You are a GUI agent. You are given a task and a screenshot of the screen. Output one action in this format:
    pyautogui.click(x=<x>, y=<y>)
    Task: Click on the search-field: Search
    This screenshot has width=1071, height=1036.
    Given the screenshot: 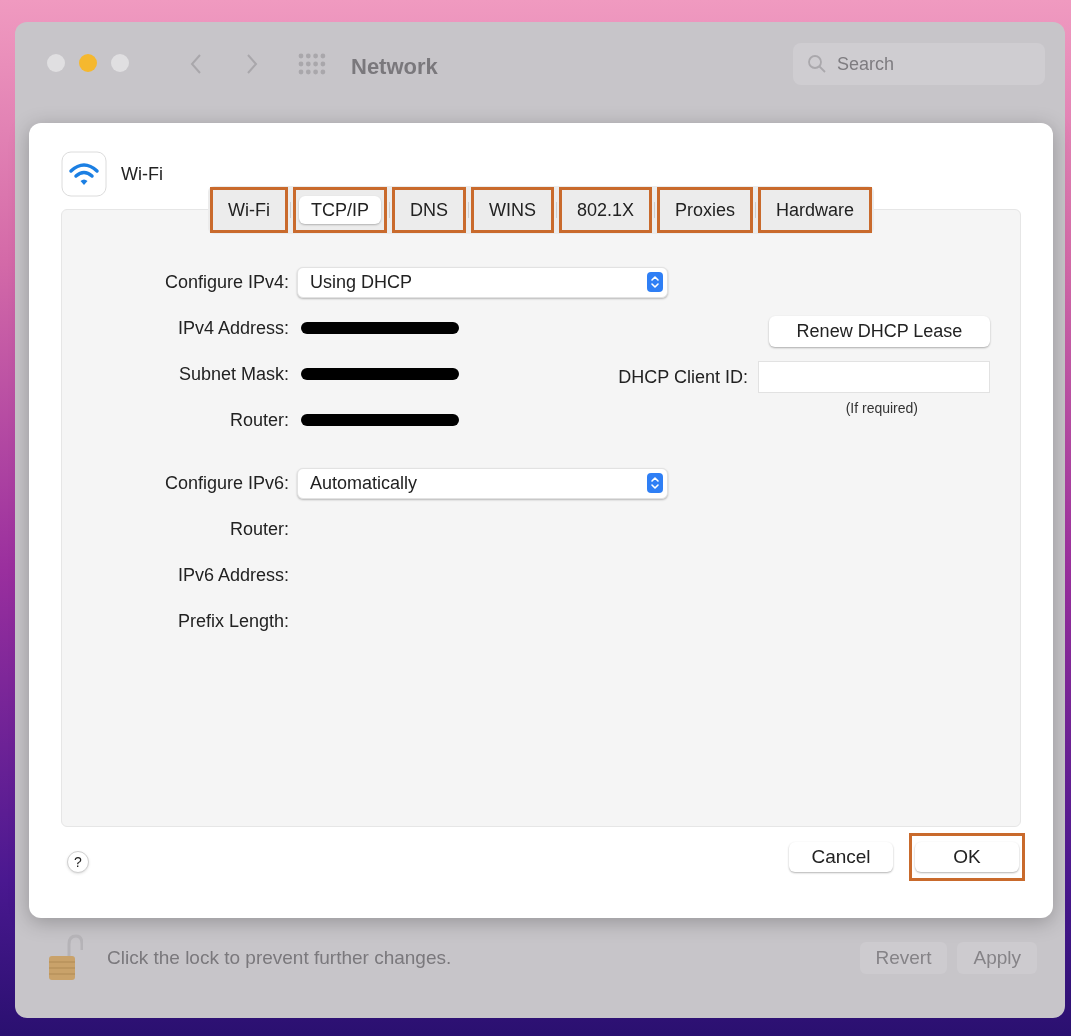 What is the action you would take?
    pyautogui.click(x=919, y=64)
    